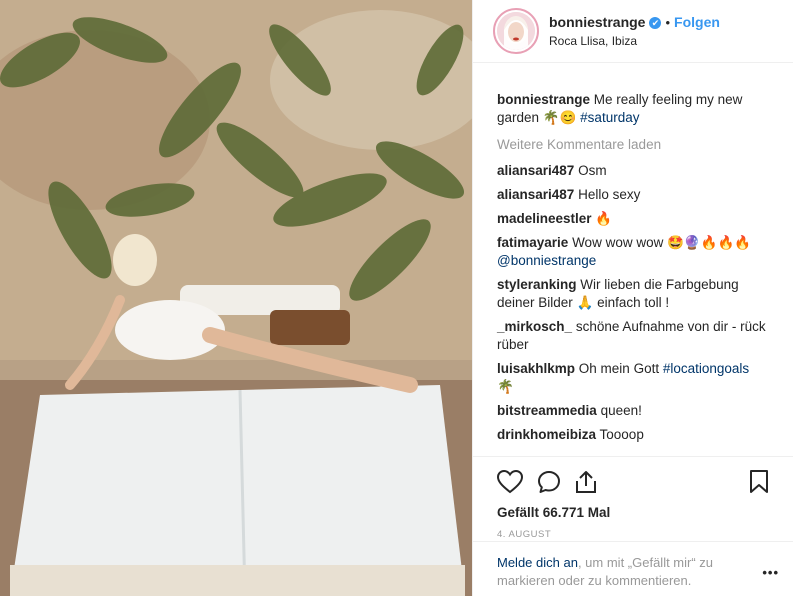 The width and height of the screenshot is (793, 610). What do you see at coordinates (609, 117) in the screenshot?
I see `caption-hashtag: #saturday` at bounding box center [609, 117].